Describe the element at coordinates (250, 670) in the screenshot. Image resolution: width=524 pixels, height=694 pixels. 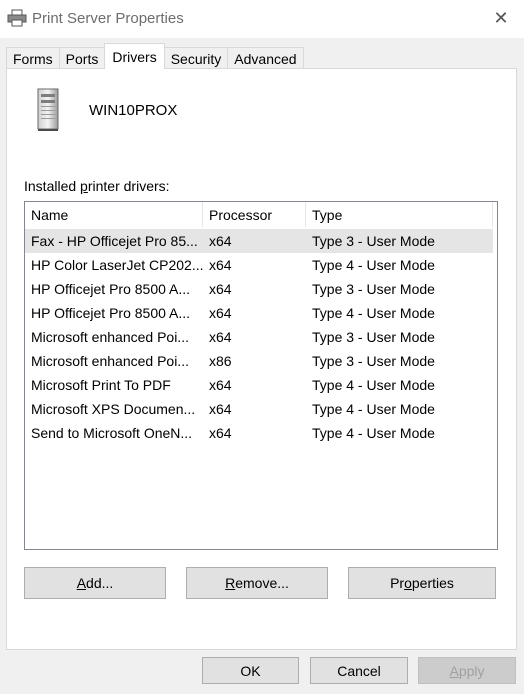
I see `ok-button: OK` at that location.